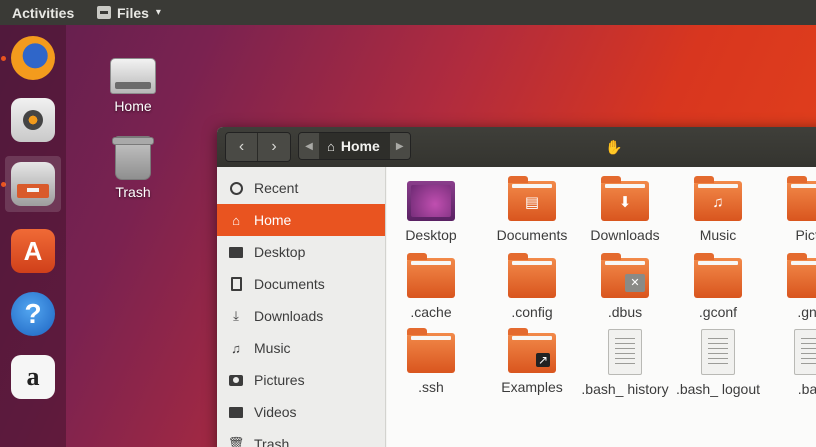  What do you see at coordinates (431, 287) in the screenshot?
I see `file-item-cache: .cache` at bounding box center [431, 287].